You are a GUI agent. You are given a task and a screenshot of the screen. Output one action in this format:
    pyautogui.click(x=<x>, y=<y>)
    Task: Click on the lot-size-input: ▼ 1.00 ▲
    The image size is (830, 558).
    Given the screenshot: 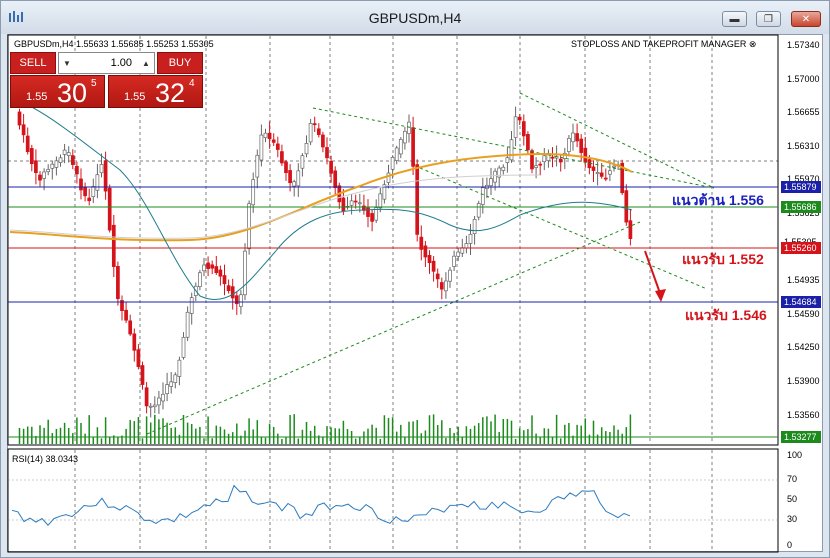 What is the action you would take?
    pyautogui.click(x=106, y=63)
    